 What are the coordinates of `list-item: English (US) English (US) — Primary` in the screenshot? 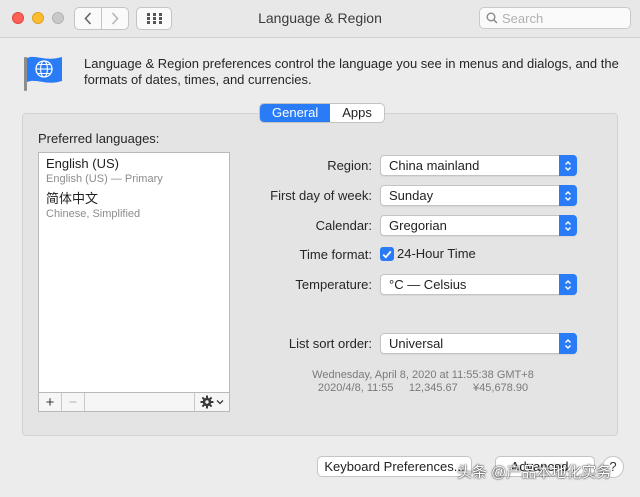 It's located at (104, 171).